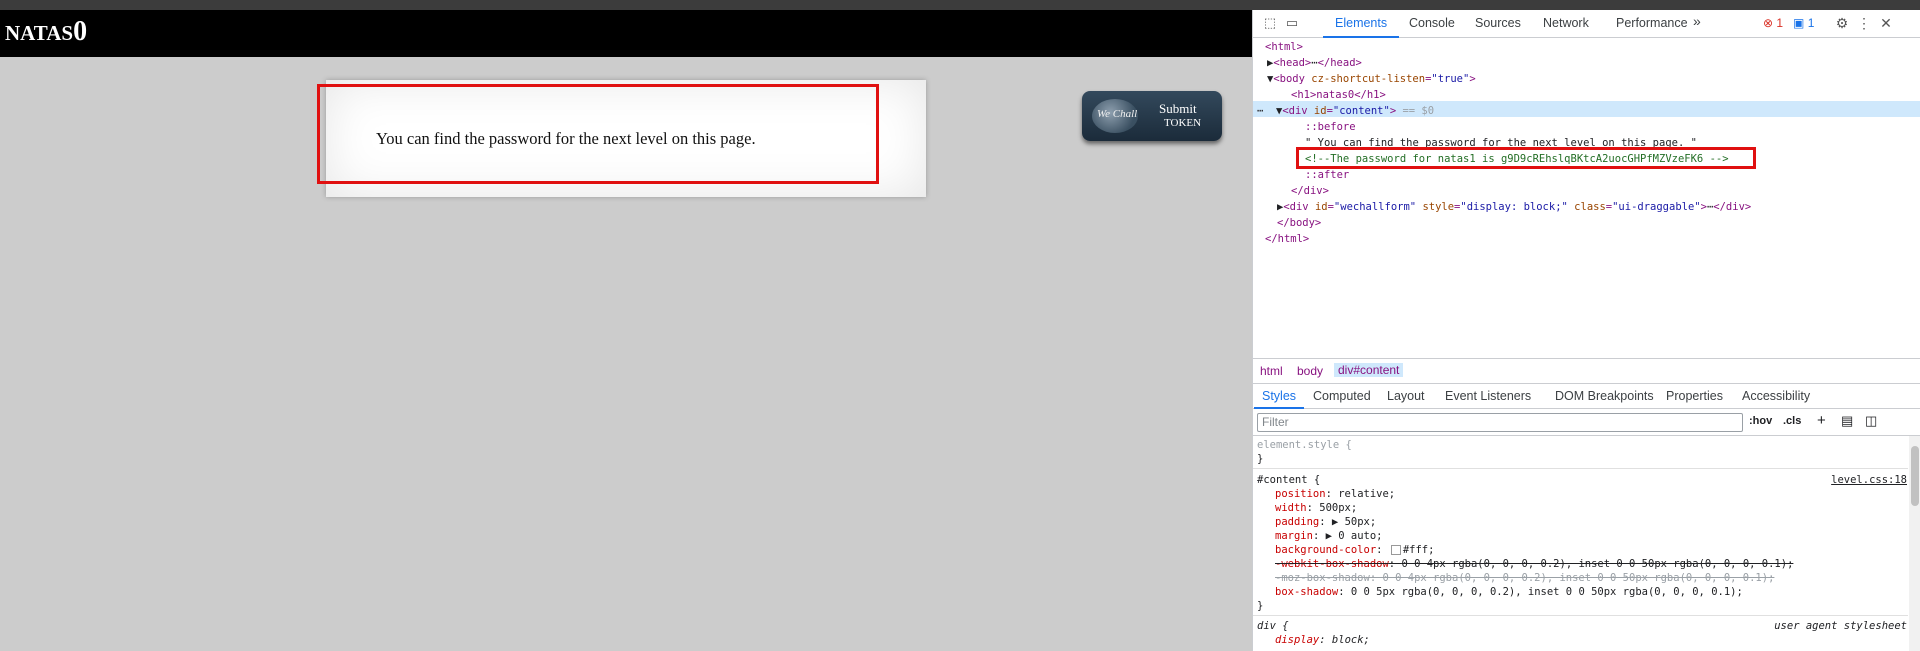 Image resolution: width=1920 pixels, height=651 pixels. What do you see at coordinates (1375, 207) in the screenshot?
I see `attr-value: "wechallform"` at bounding box center [1375, 207].